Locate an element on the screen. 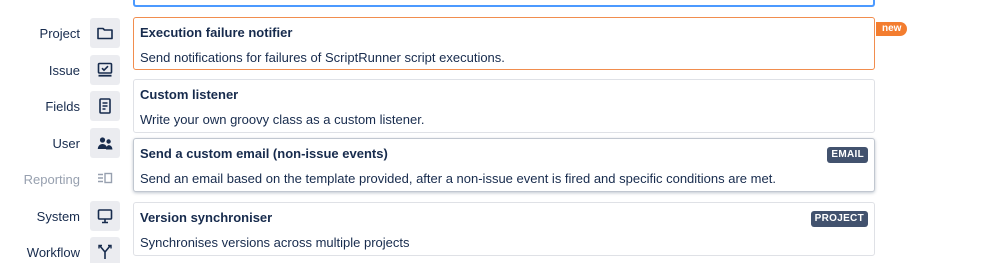 The image size is (999, 263). nav-item-issue: Issue is located at coordinates (61, 70).